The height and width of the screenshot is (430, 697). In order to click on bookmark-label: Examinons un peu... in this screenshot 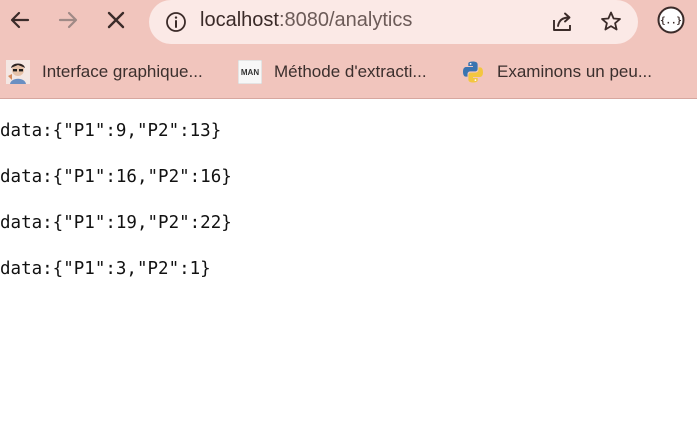, I will do `click(574, 71)`.